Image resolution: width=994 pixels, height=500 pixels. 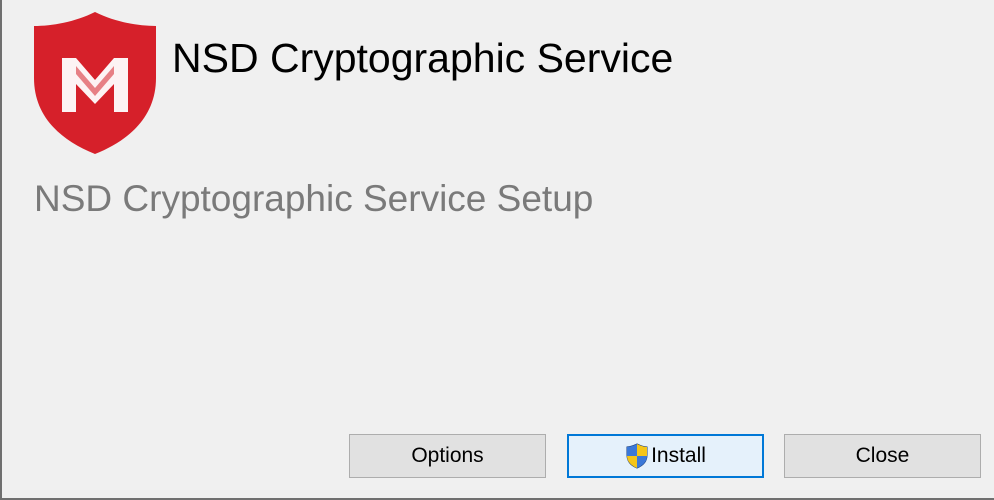 I want to click on uac-shield-icon, so click(x=637, y=456).